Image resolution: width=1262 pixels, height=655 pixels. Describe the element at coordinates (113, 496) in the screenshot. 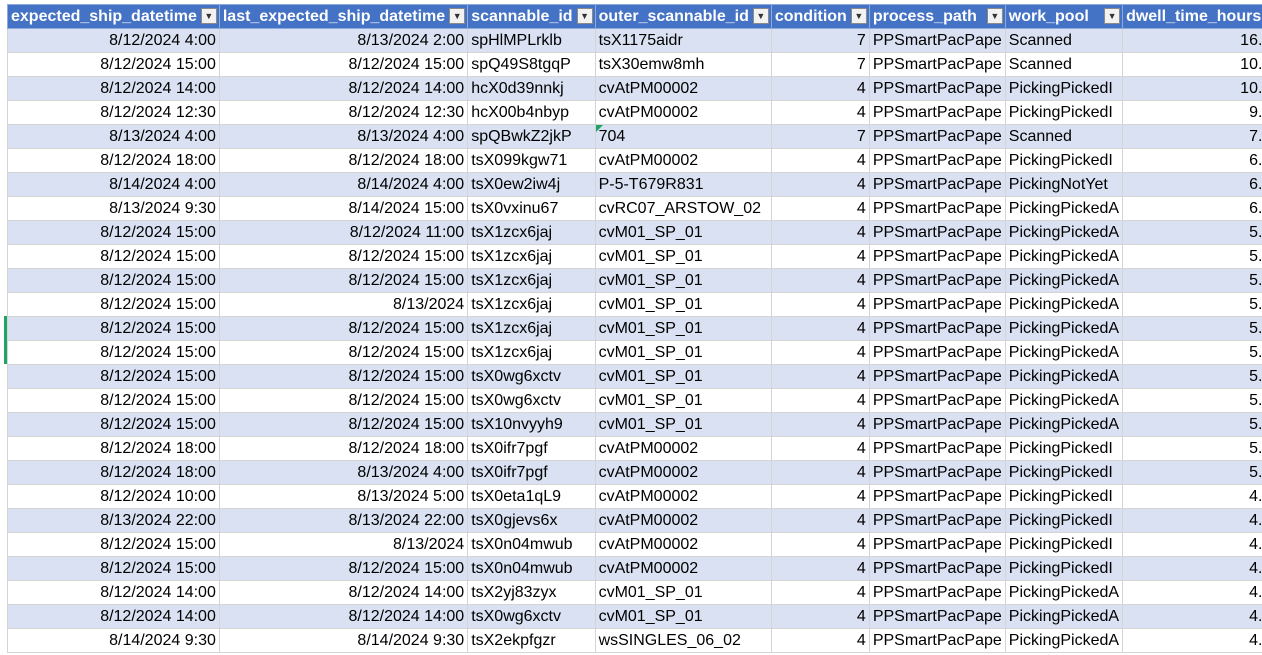

I see `cell-expected-ship-datetime: 8/12/2024 10:00` at that location.